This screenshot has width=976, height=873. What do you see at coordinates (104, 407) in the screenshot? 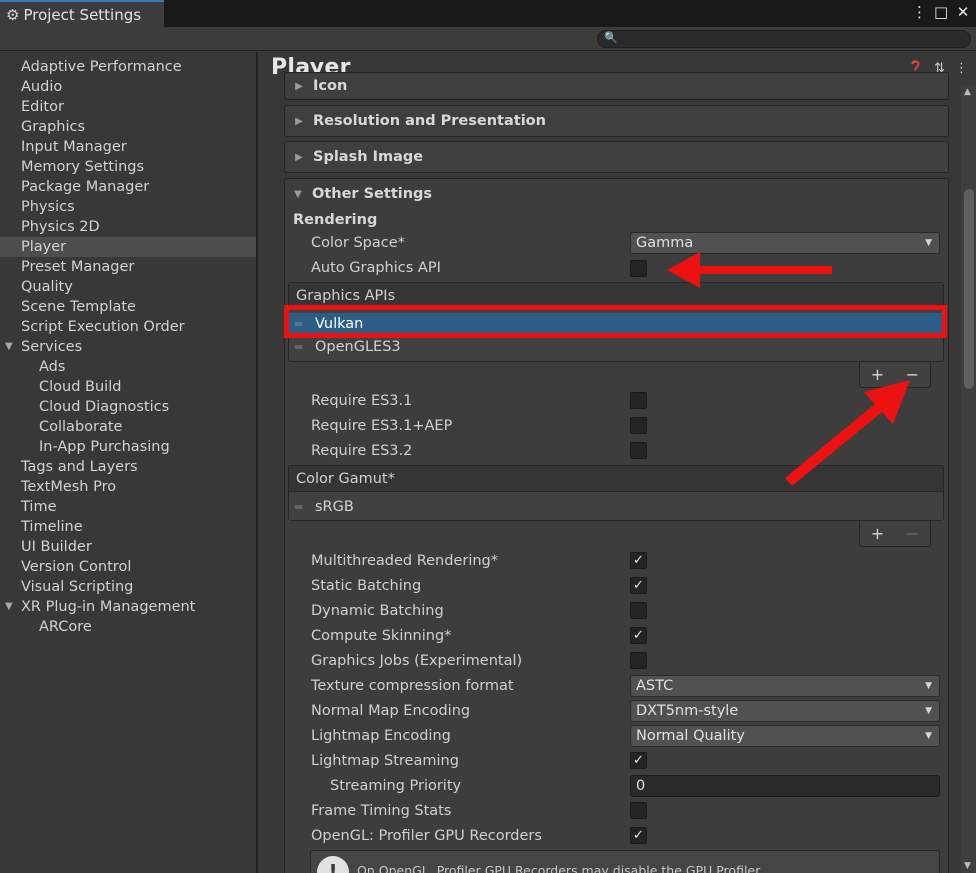
I see `sidebar-item-label: Cloud Diagnostics` at bounding box center [104, 407].